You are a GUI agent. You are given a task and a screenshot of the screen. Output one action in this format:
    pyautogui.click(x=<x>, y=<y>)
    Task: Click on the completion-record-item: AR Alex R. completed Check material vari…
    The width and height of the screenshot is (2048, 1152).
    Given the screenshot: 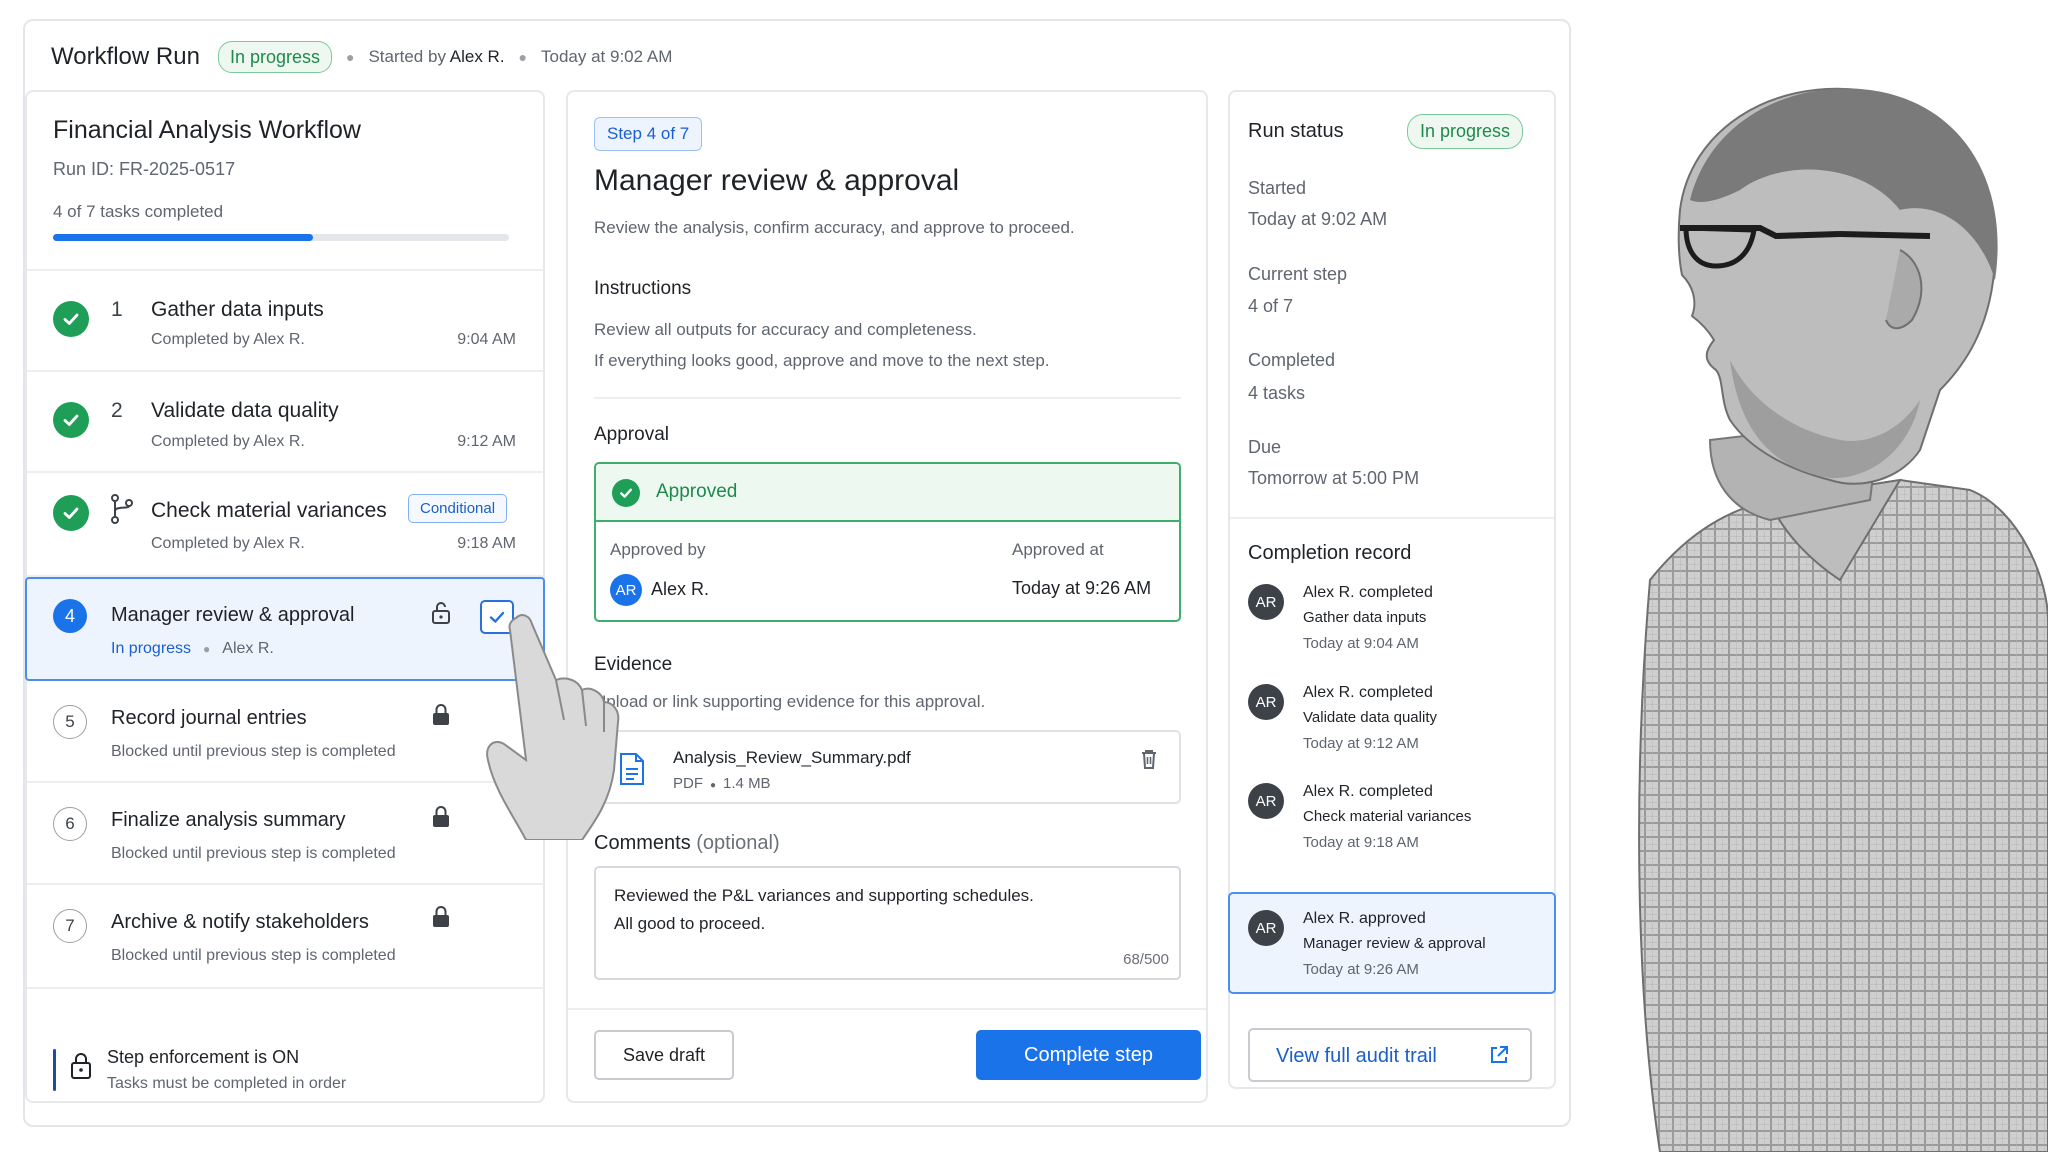 What is the action you would take?
    pyautogui.click(x=1393, y=823)
    